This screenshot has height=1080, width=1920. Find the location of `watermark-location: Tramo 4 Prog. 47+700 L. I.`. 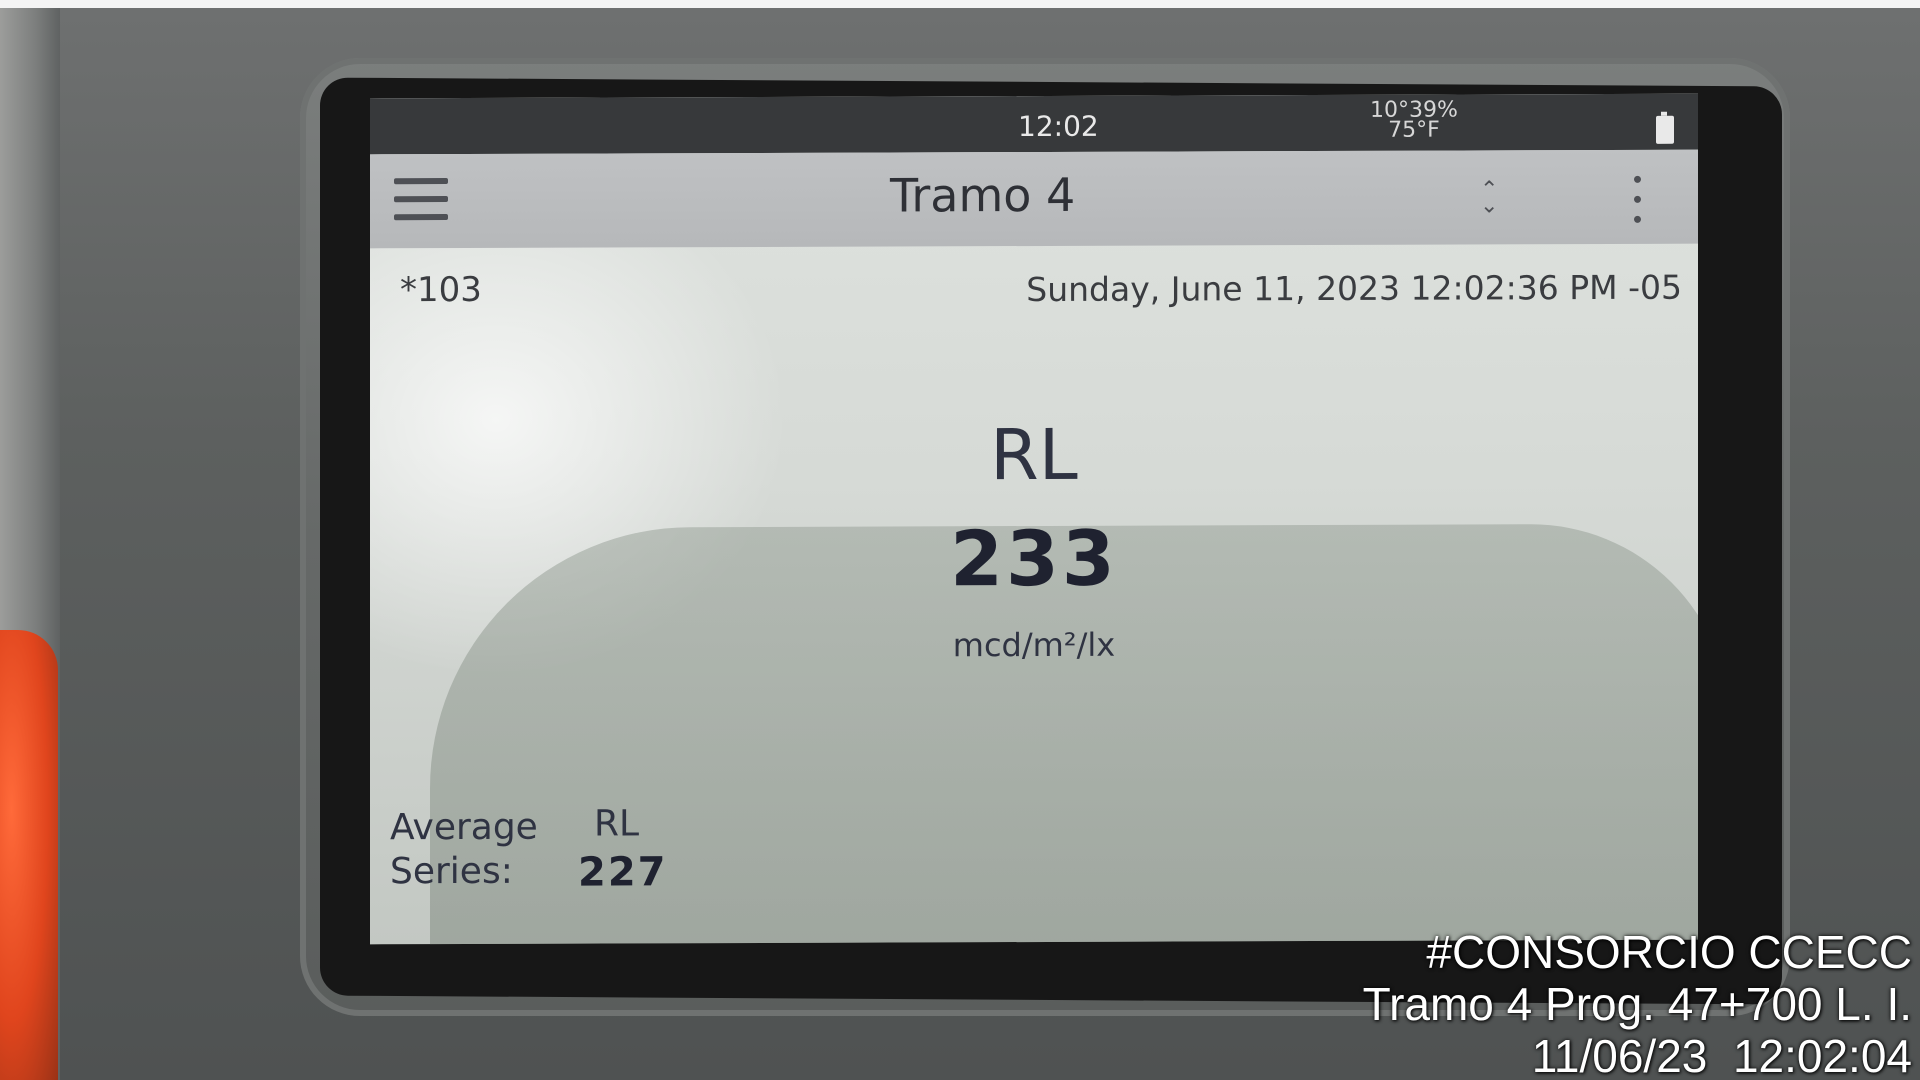

watermark-location: Tramo 4 Prog. 47+700 L. I. is located at coordinates (1637, 1004).